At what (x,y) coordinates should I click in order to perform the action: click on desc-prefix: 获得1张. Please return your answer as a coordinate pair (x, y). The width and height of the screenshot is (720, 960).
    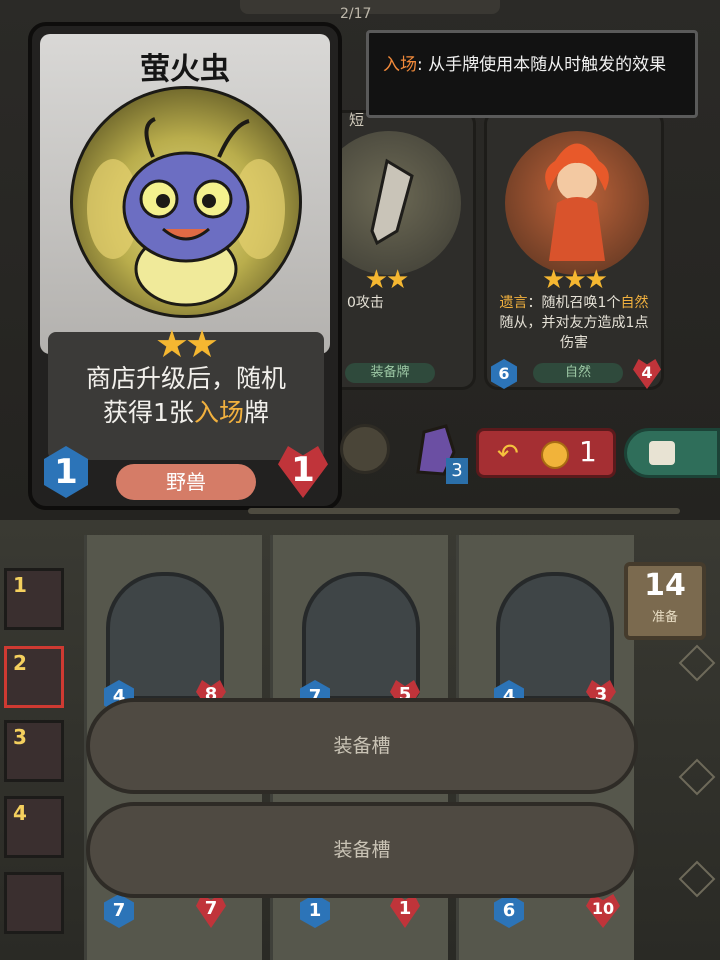
    Looking at the image, I should click on (148, 412).